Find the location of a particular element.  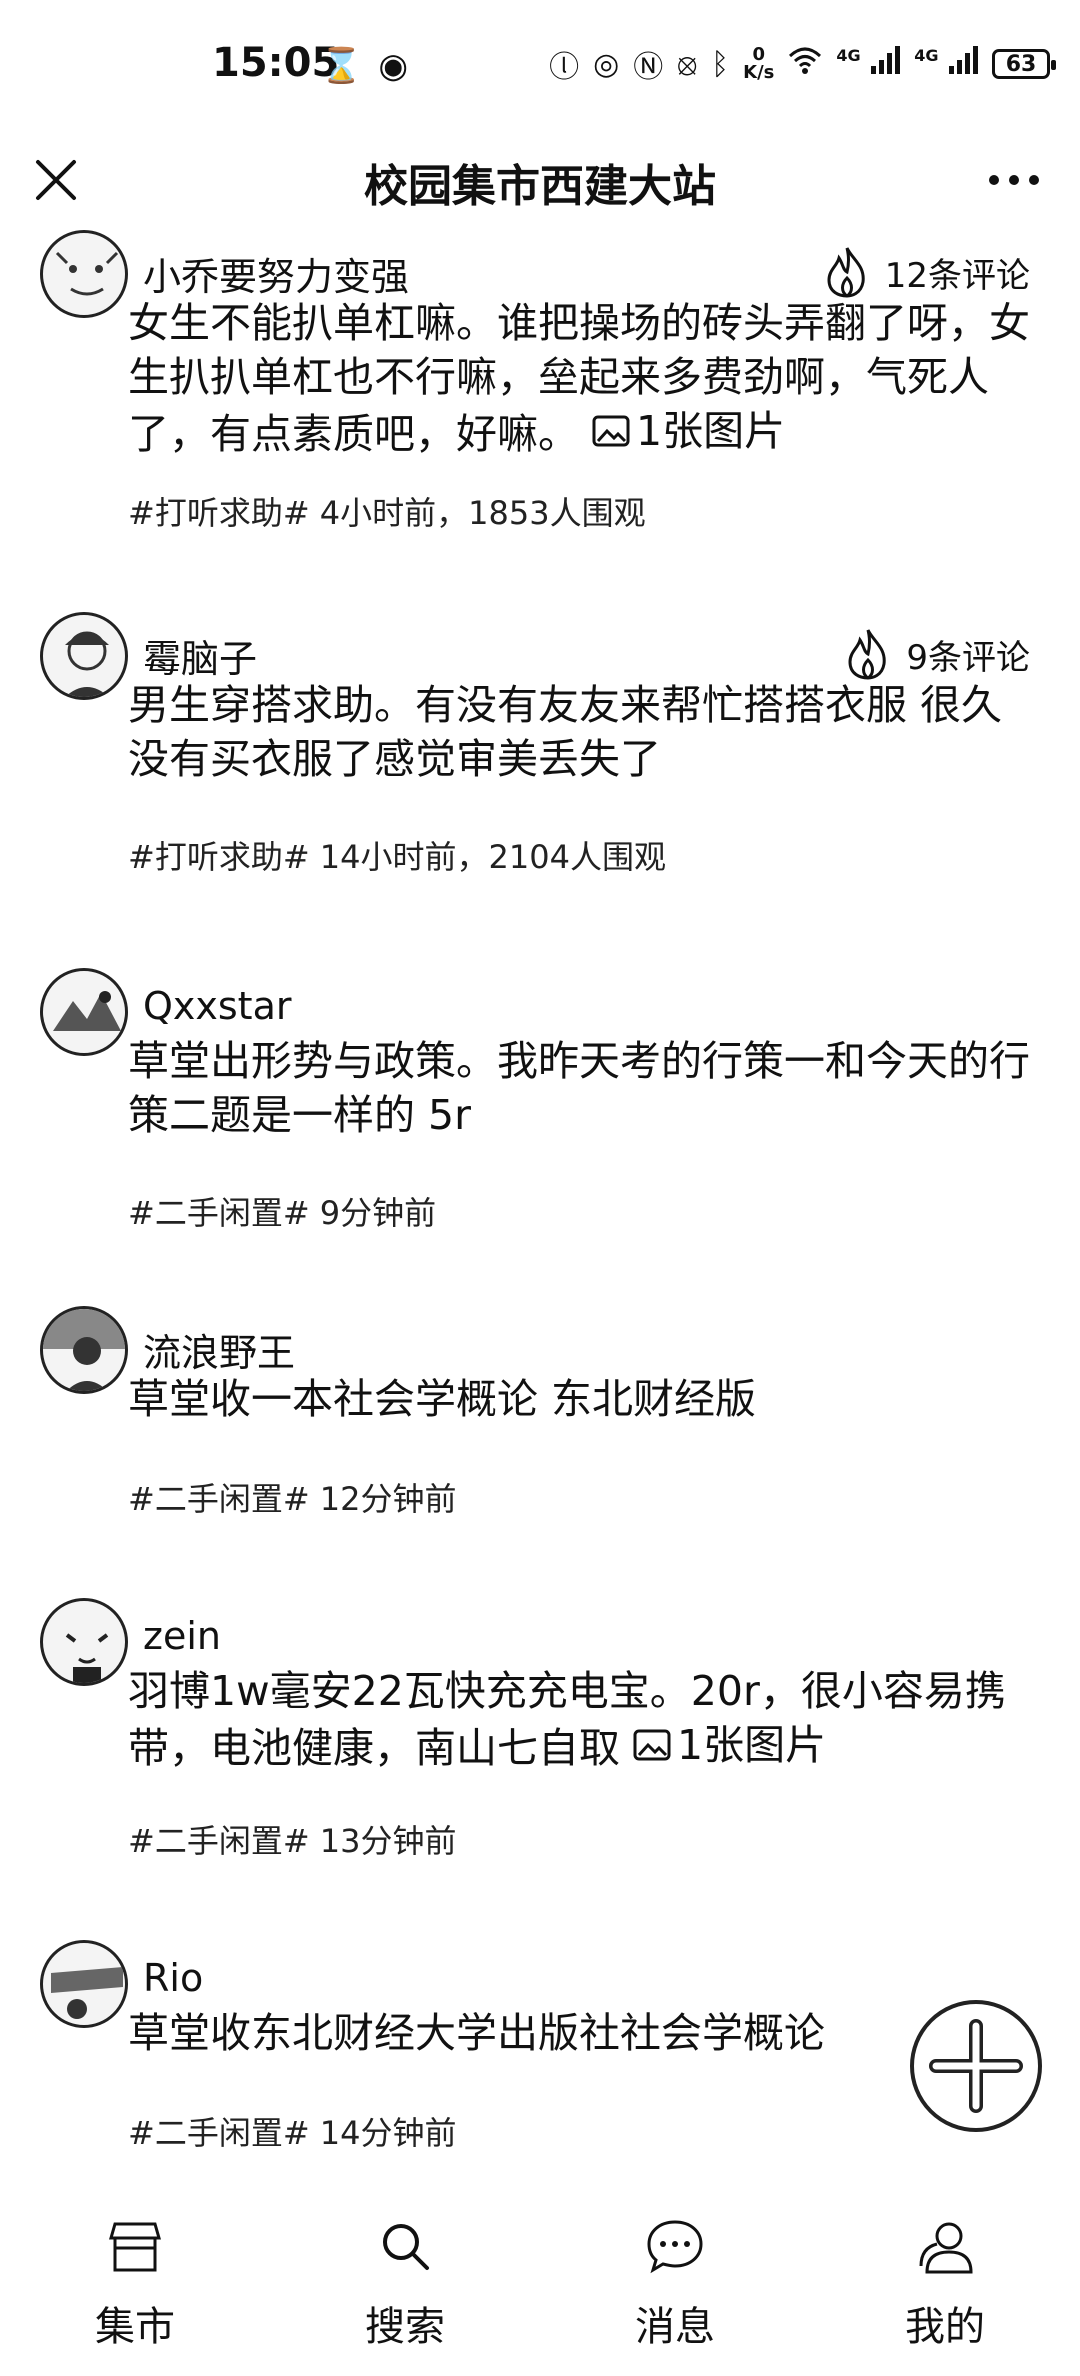

nav-item-messages: 消息 is located at coordinates (675, 2288).